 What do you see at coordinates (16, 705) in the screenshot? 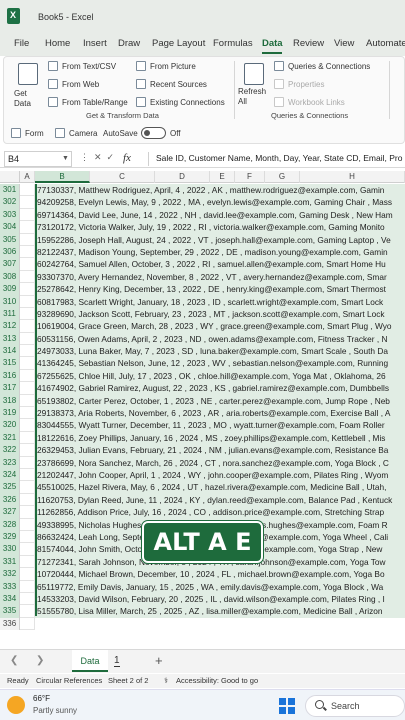
I see `weather-sun-icon` at bounding box center [16, 705].